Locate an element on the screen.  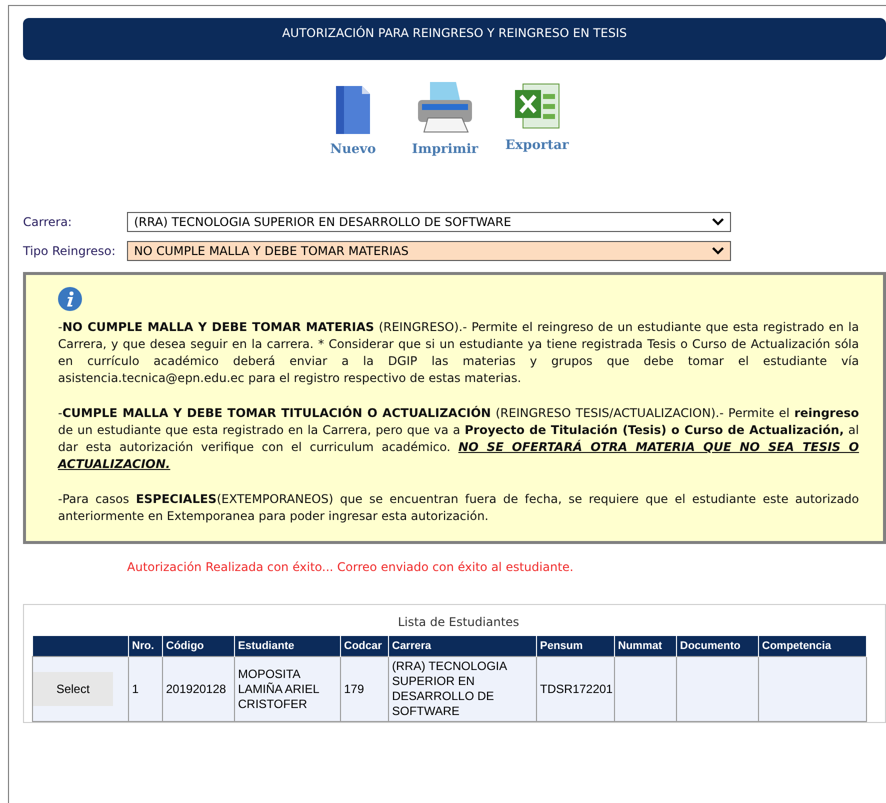
column-header: Competencia is located at coordinates (812, 646).